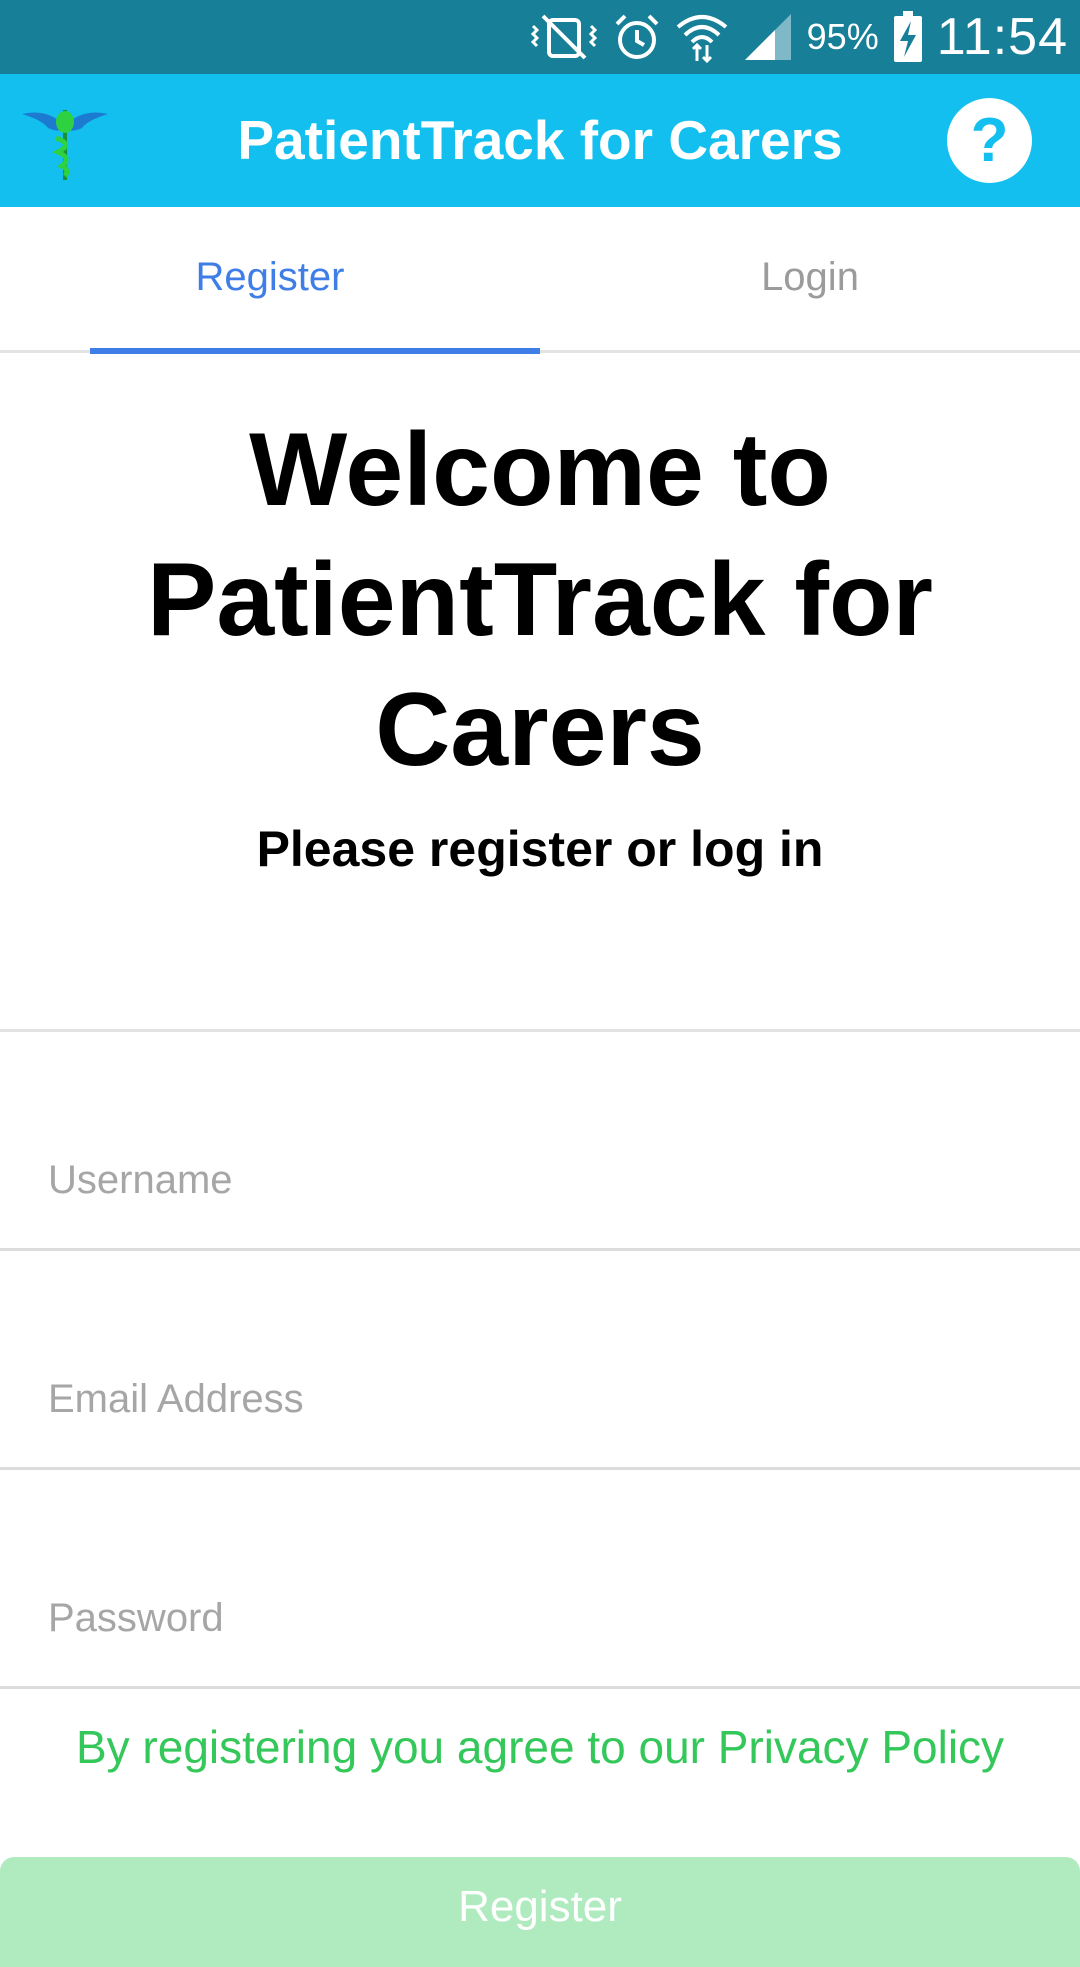  Describe the element at coordinates (989, 140) in the screenshot. I see `help-button: ?` at that location.